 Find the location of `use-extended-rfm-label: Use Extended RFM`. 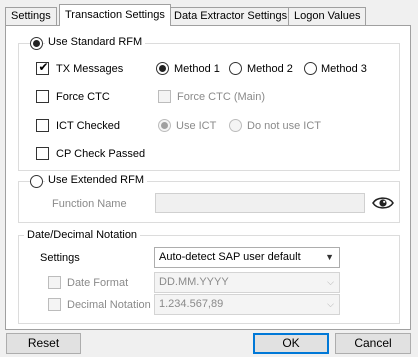

use-extended-rfm-label: Use Extended RFM is located at coordinates (96, 180).